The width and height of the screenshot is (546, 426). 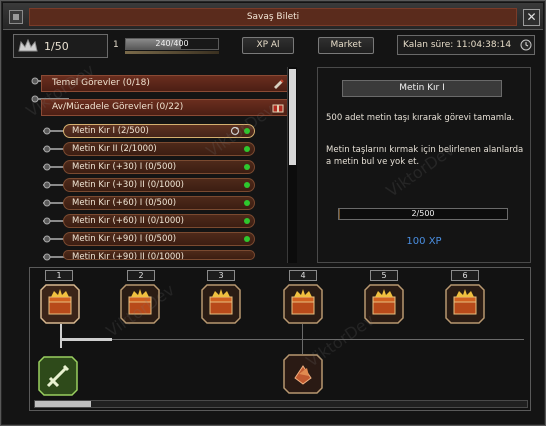 I want to click on quest-list-scrollbar, so click(x=292, y=165).